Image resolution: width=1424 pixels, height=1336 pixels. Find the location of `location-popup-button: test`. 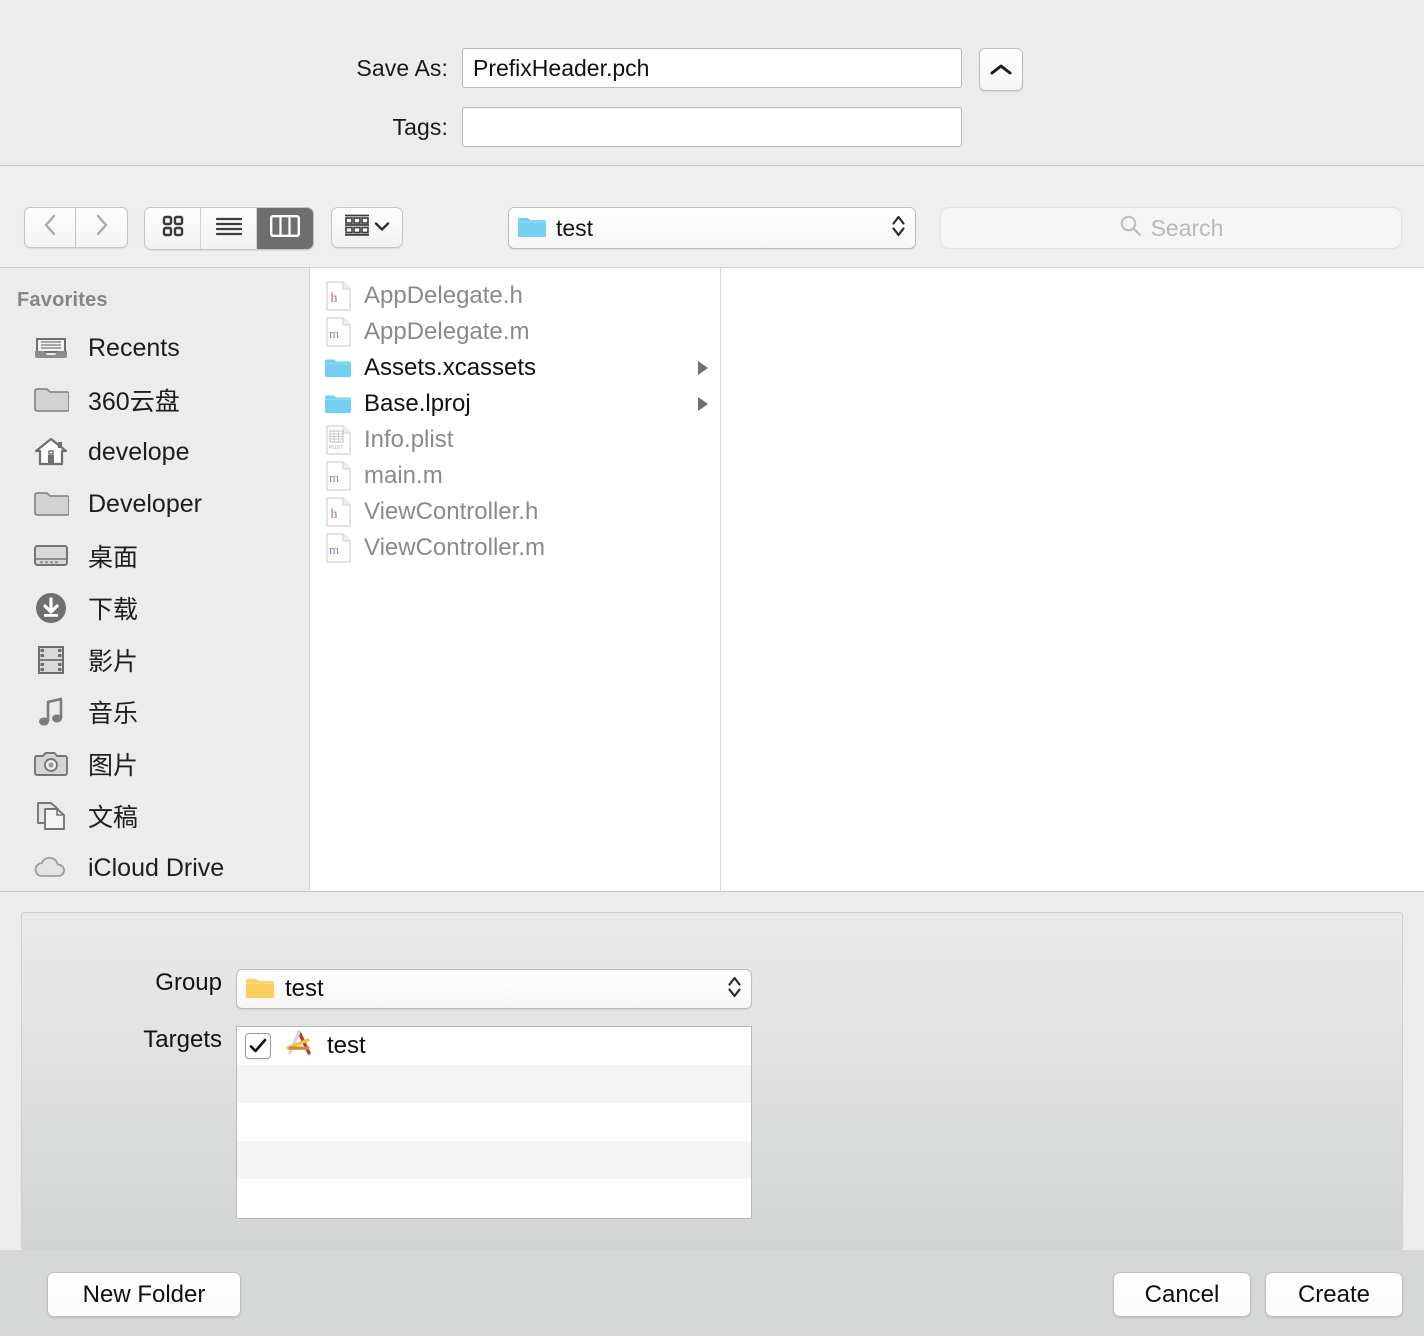

location-popup-button: test is located at coordinates (712, 228).